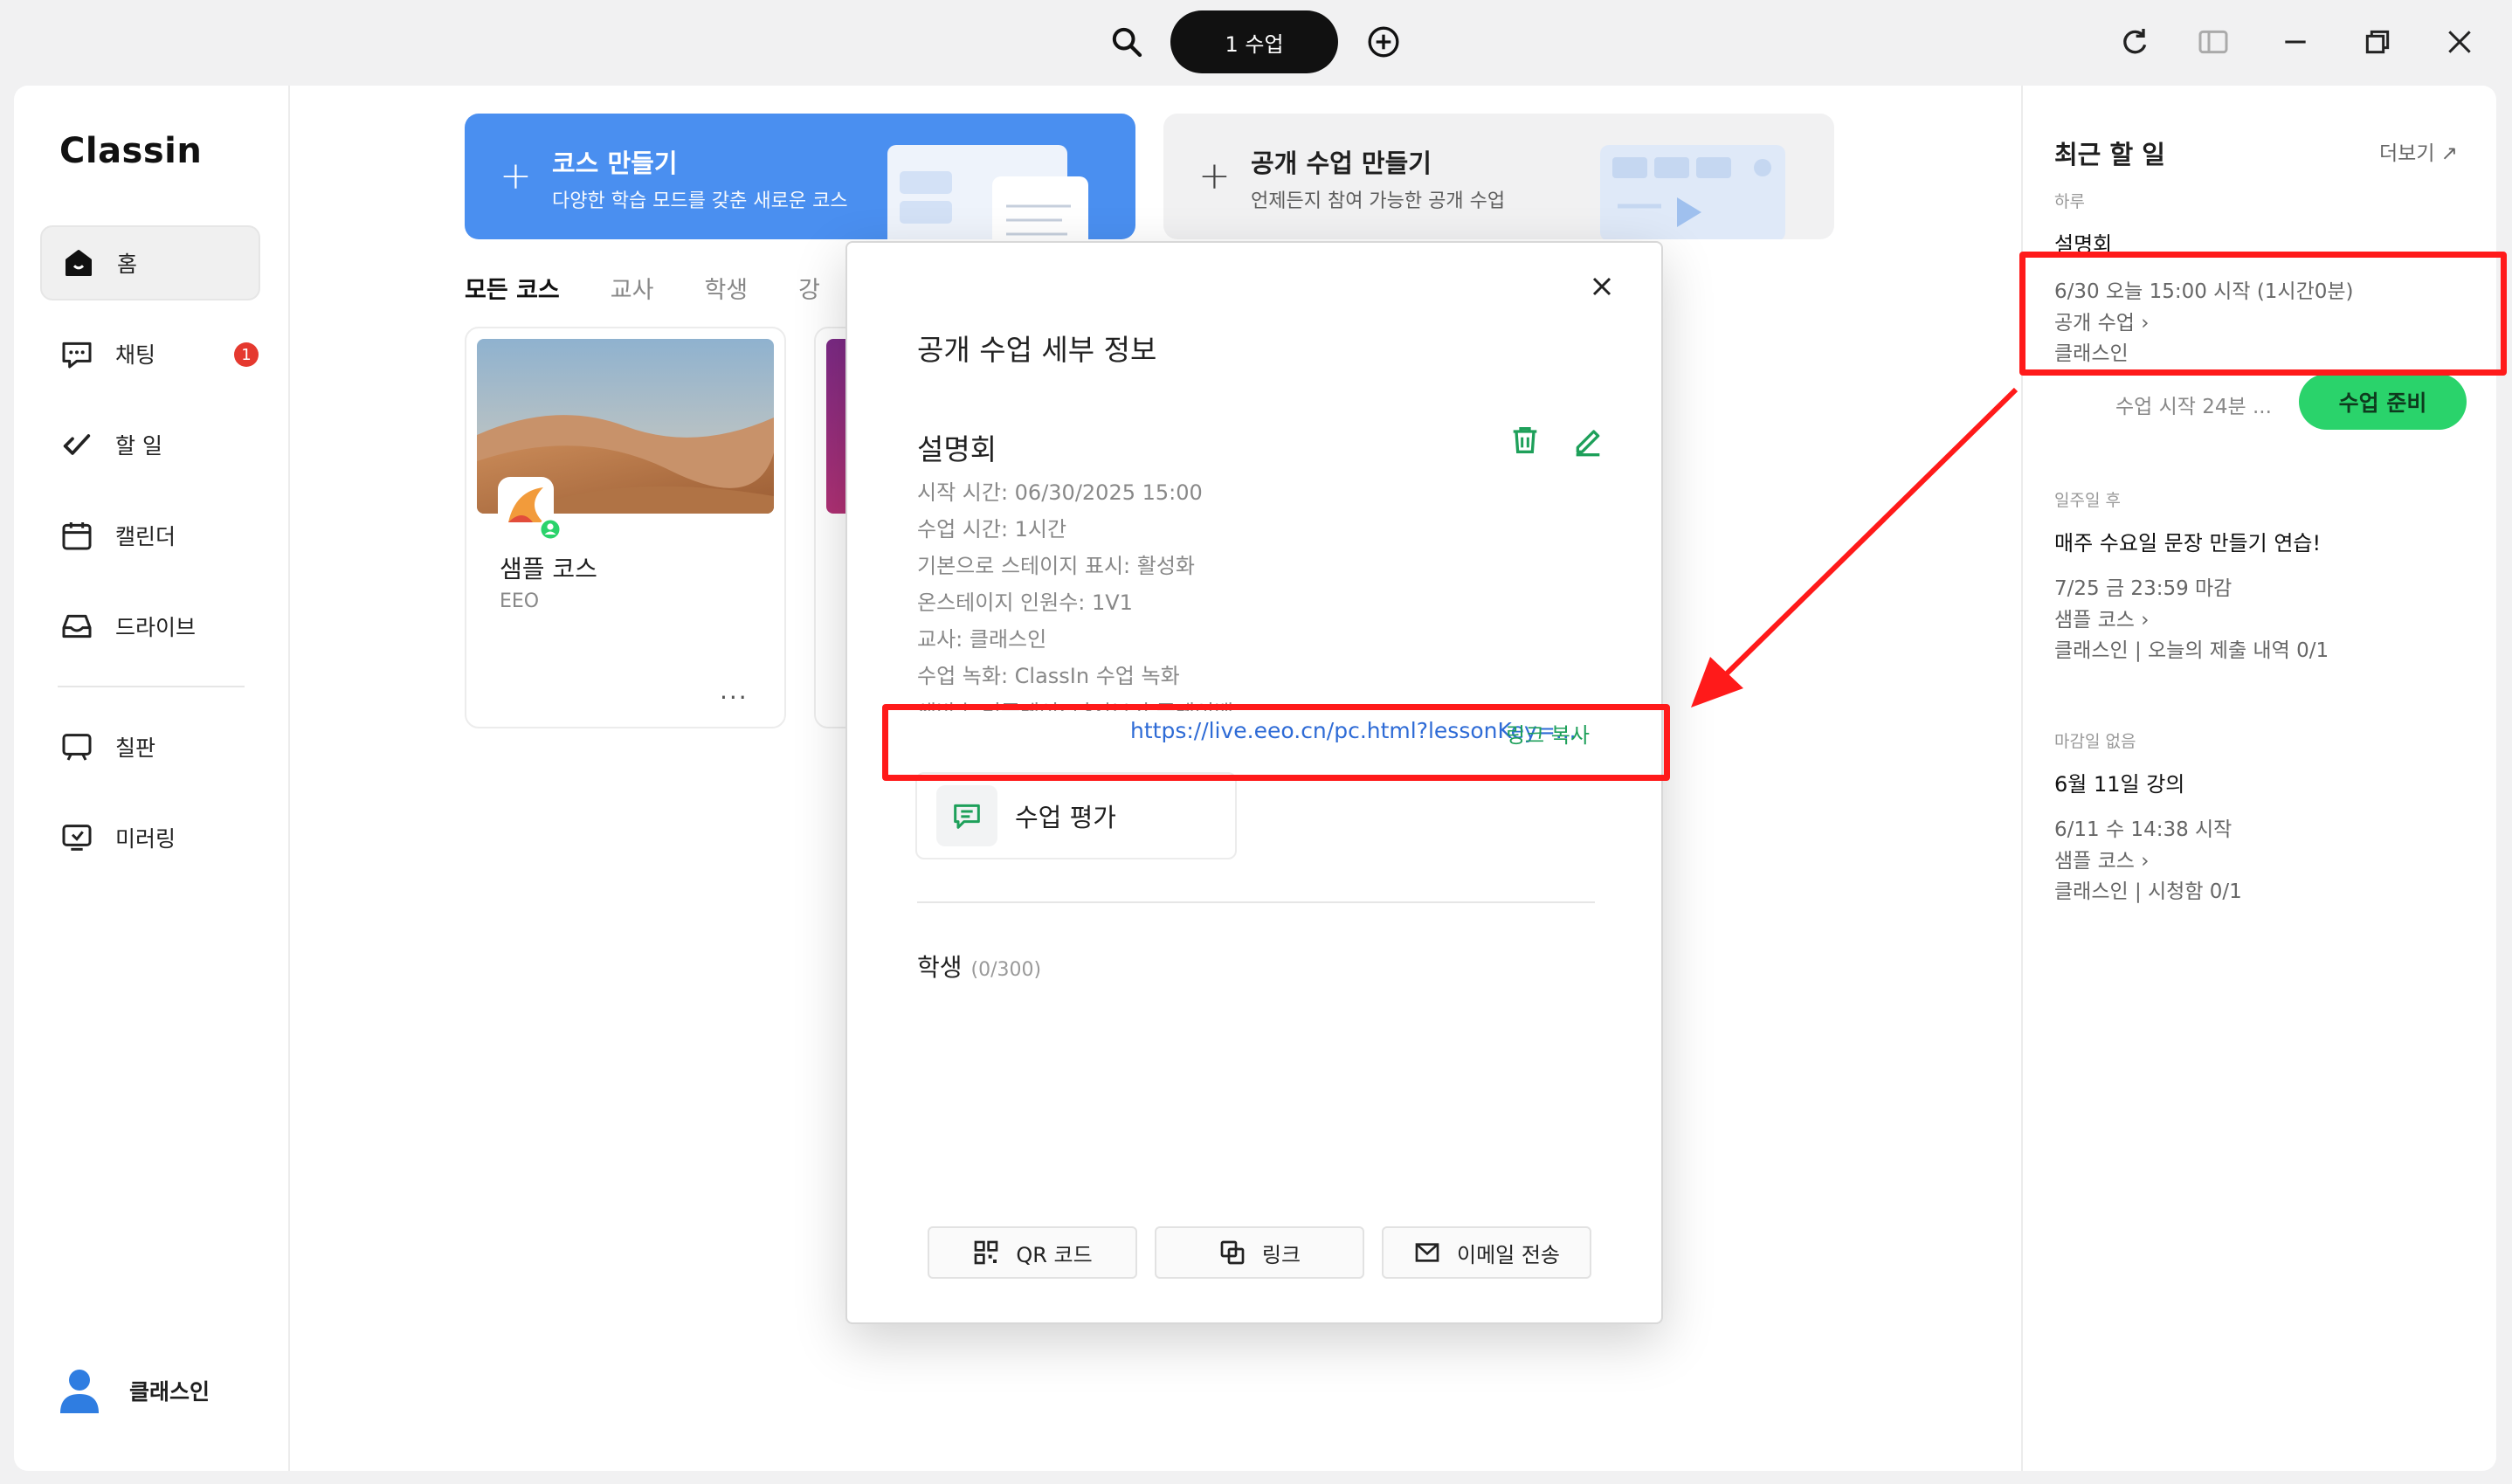 This screenshot has width=2512, height=1484. I want to click on tab-other: 강, so click(809, 288).